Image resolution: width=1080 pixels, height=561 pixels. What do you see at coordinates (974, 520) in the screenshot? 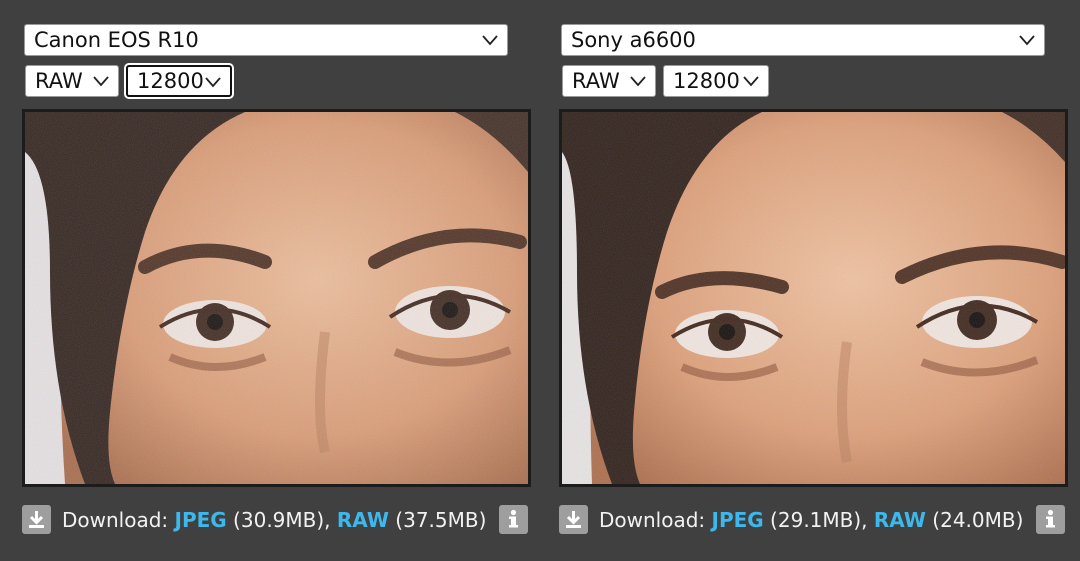
I see `raw-size: (24.0MB)` at bounding box center [974, 520].